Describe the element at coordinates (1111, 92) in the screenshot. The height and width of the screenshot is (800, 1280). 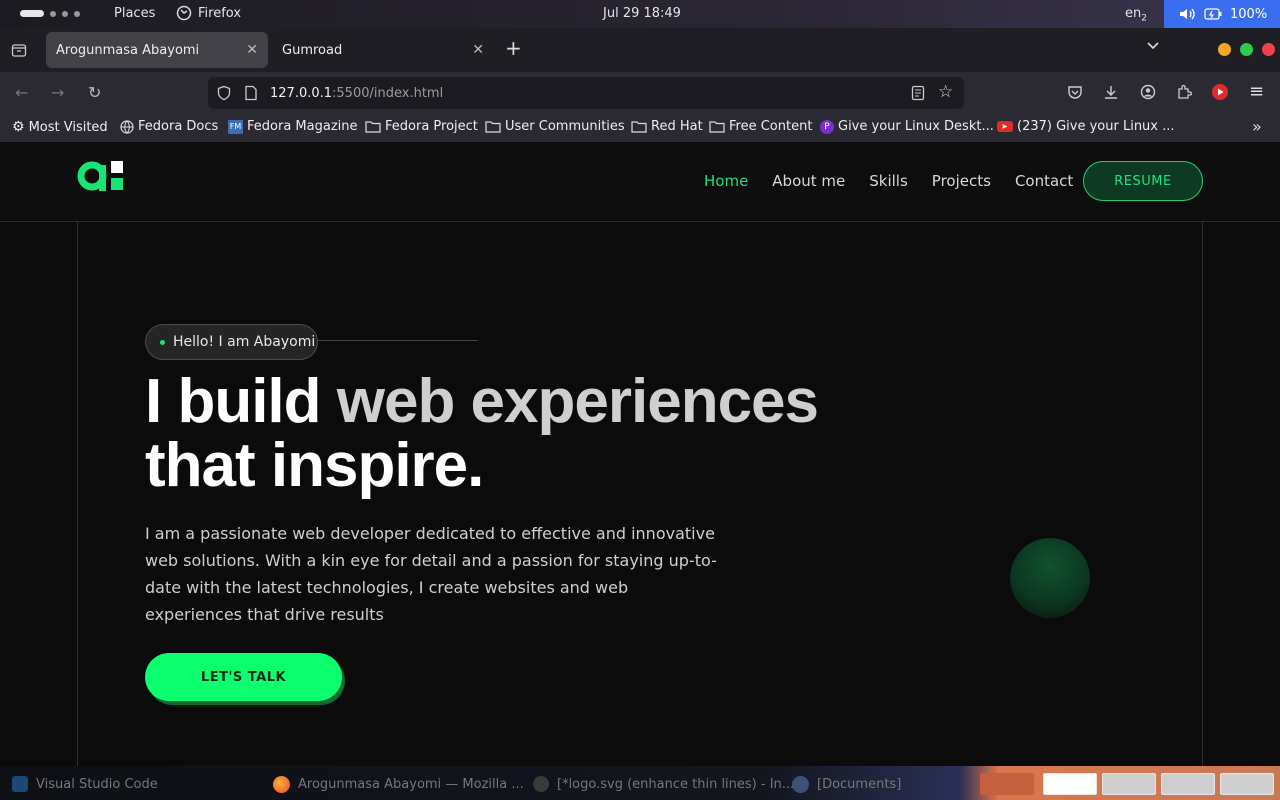
I see `downloads-icon` at that location.